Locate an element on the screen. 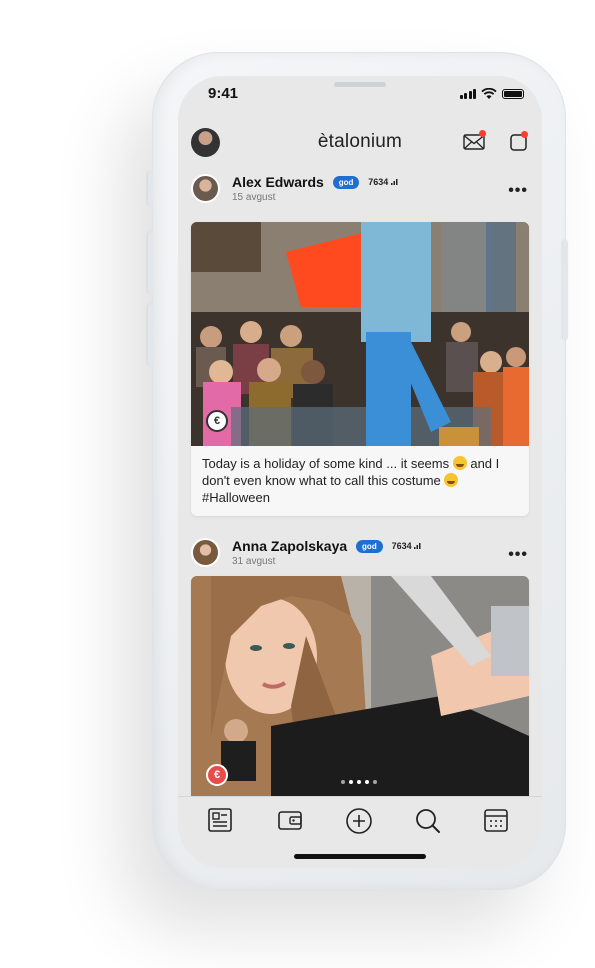 The height and width of the screenshot is (968, 595). author-name: Anna Zapolskaya god 7634 is located at coordinates (326, 546).